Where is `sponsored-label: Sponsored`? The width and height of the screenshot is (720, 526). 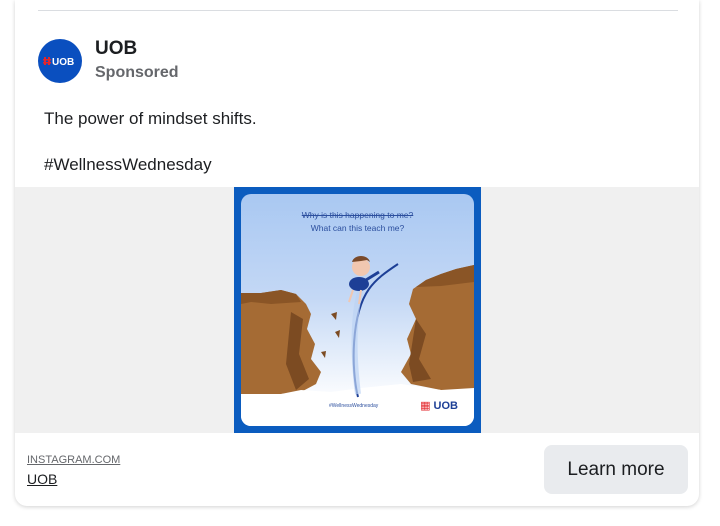 sponsored-label: Sponsored is located at coordinates (137, 73).